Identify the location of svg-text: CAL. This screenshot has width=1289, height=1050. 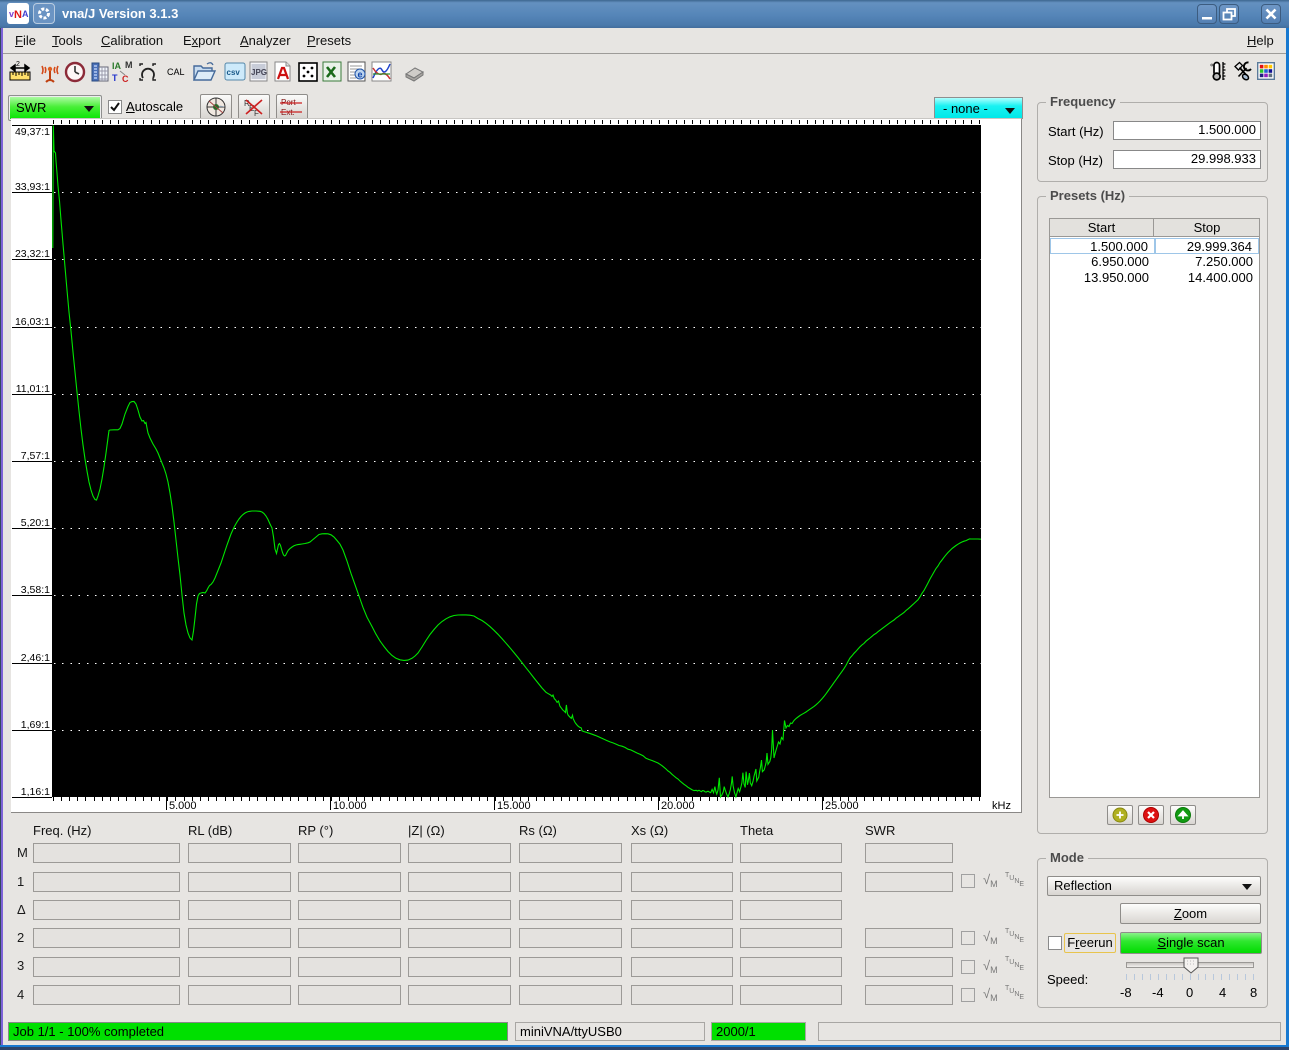
(176, 72).